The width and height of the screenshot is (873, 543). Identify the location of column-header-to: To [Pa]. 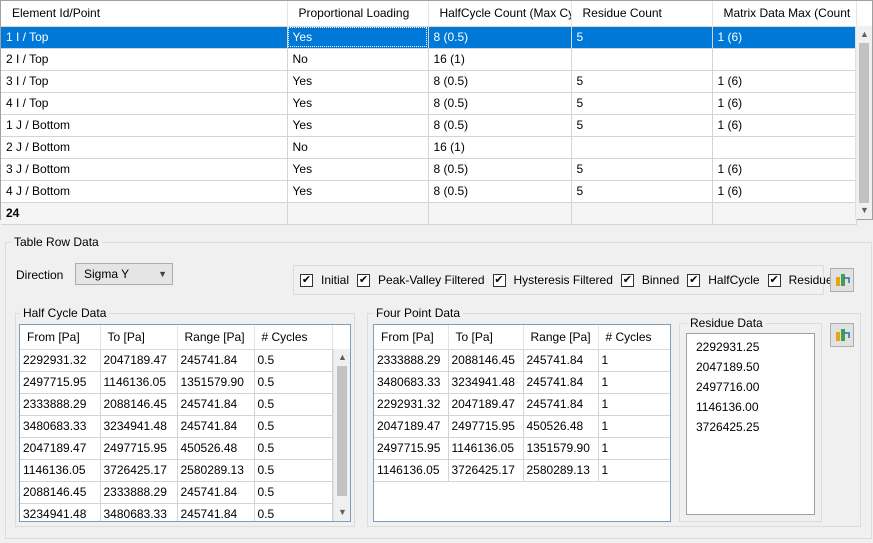
(139, 337).